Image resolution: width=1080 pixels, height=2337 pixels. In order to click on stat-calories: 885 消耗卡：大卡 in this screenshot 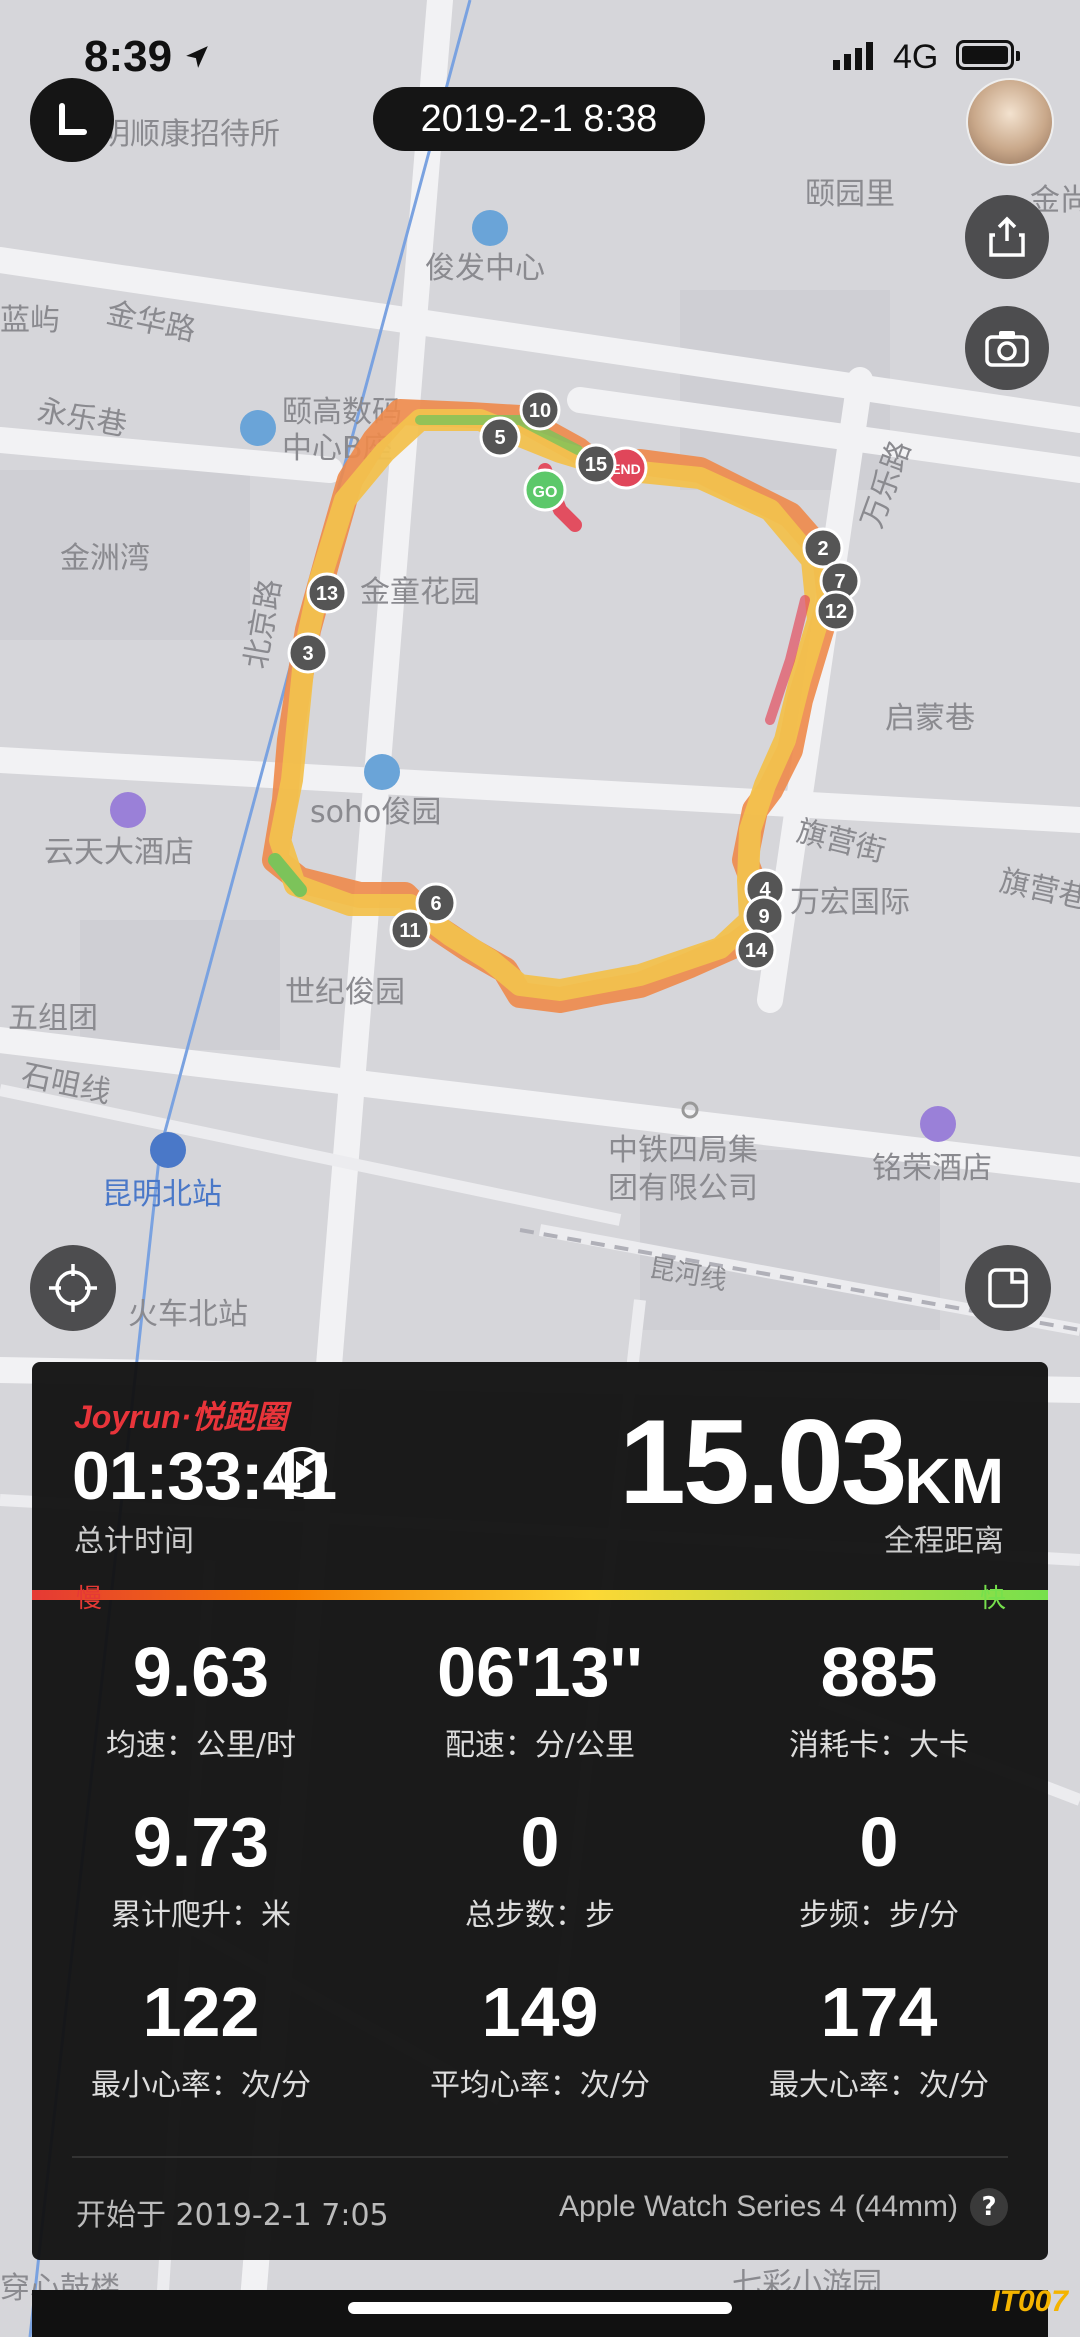, I will do `click(879, 1698)`.